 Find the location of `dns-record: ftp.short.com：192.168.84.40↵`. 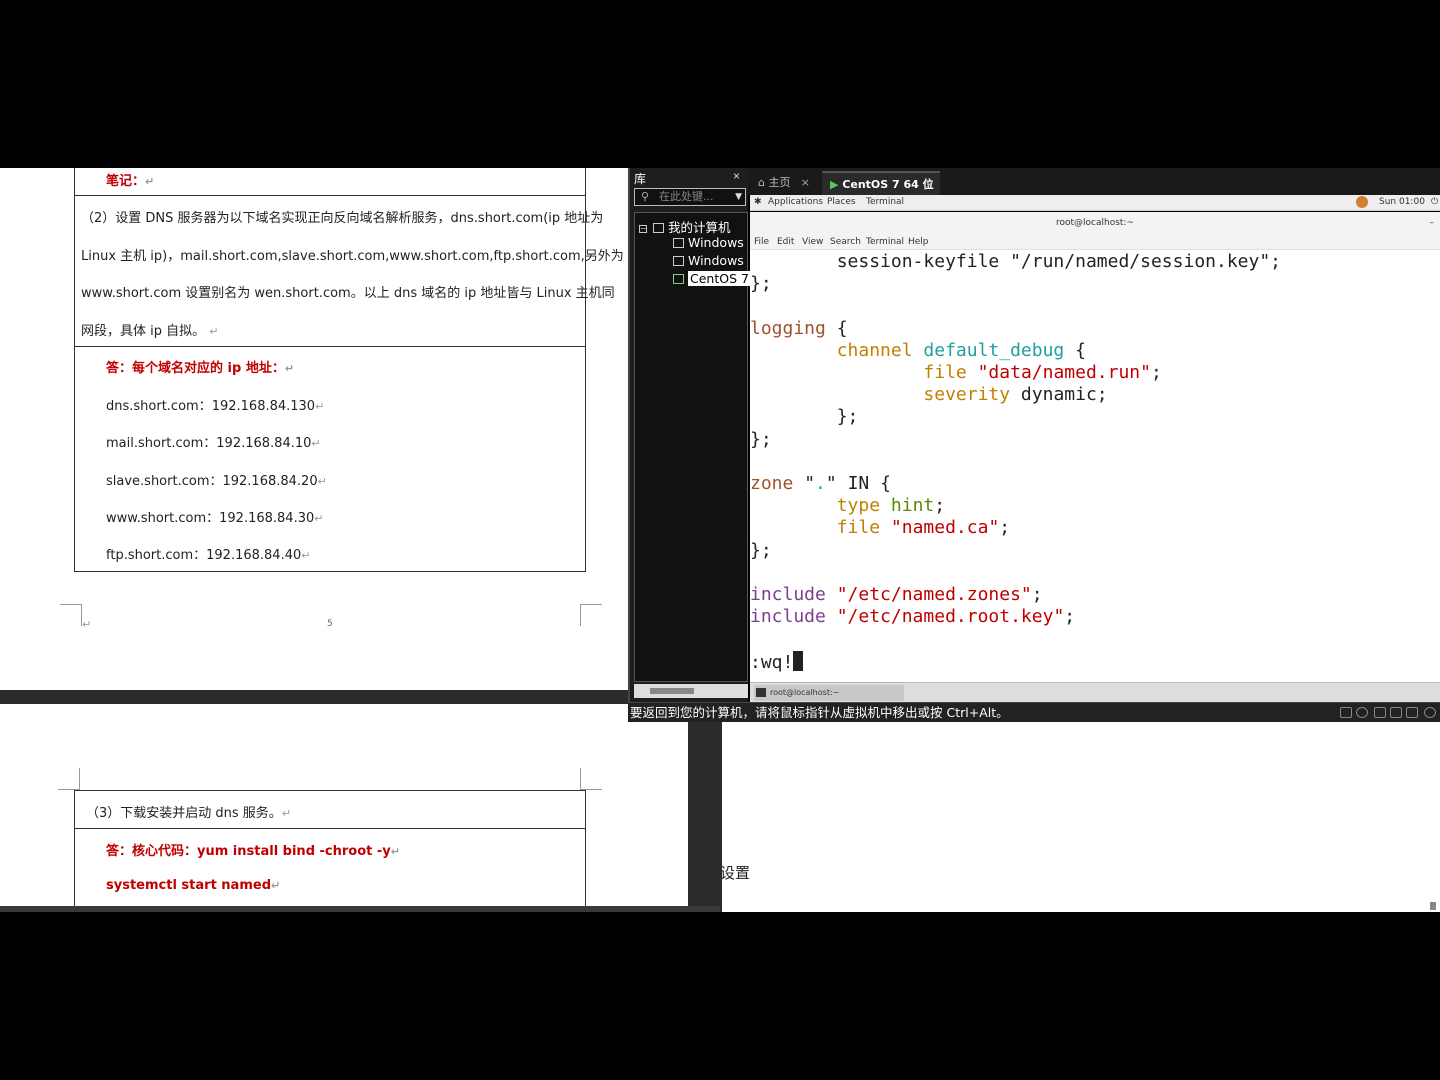

dns-record: ftp.short.com：192.168.84.40↵ is located at coordinates (208, 555).